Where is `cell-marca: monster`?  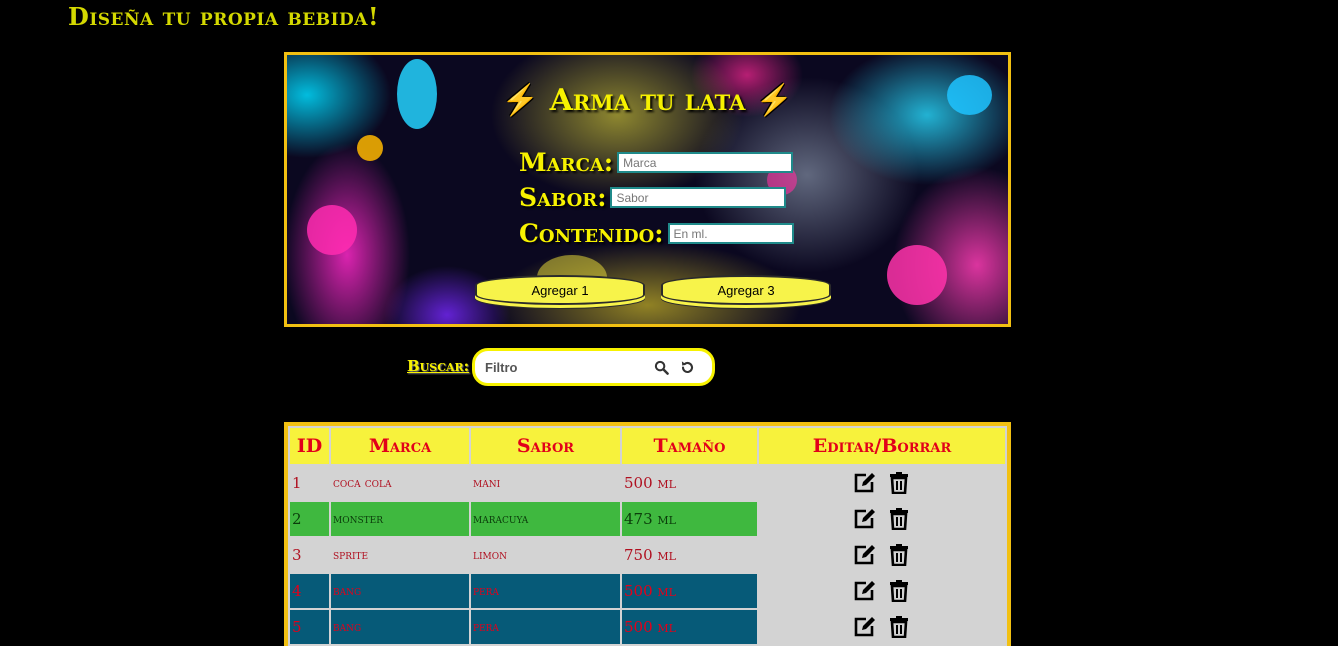
cell-marca: monster is located at coordinates (400, 519).